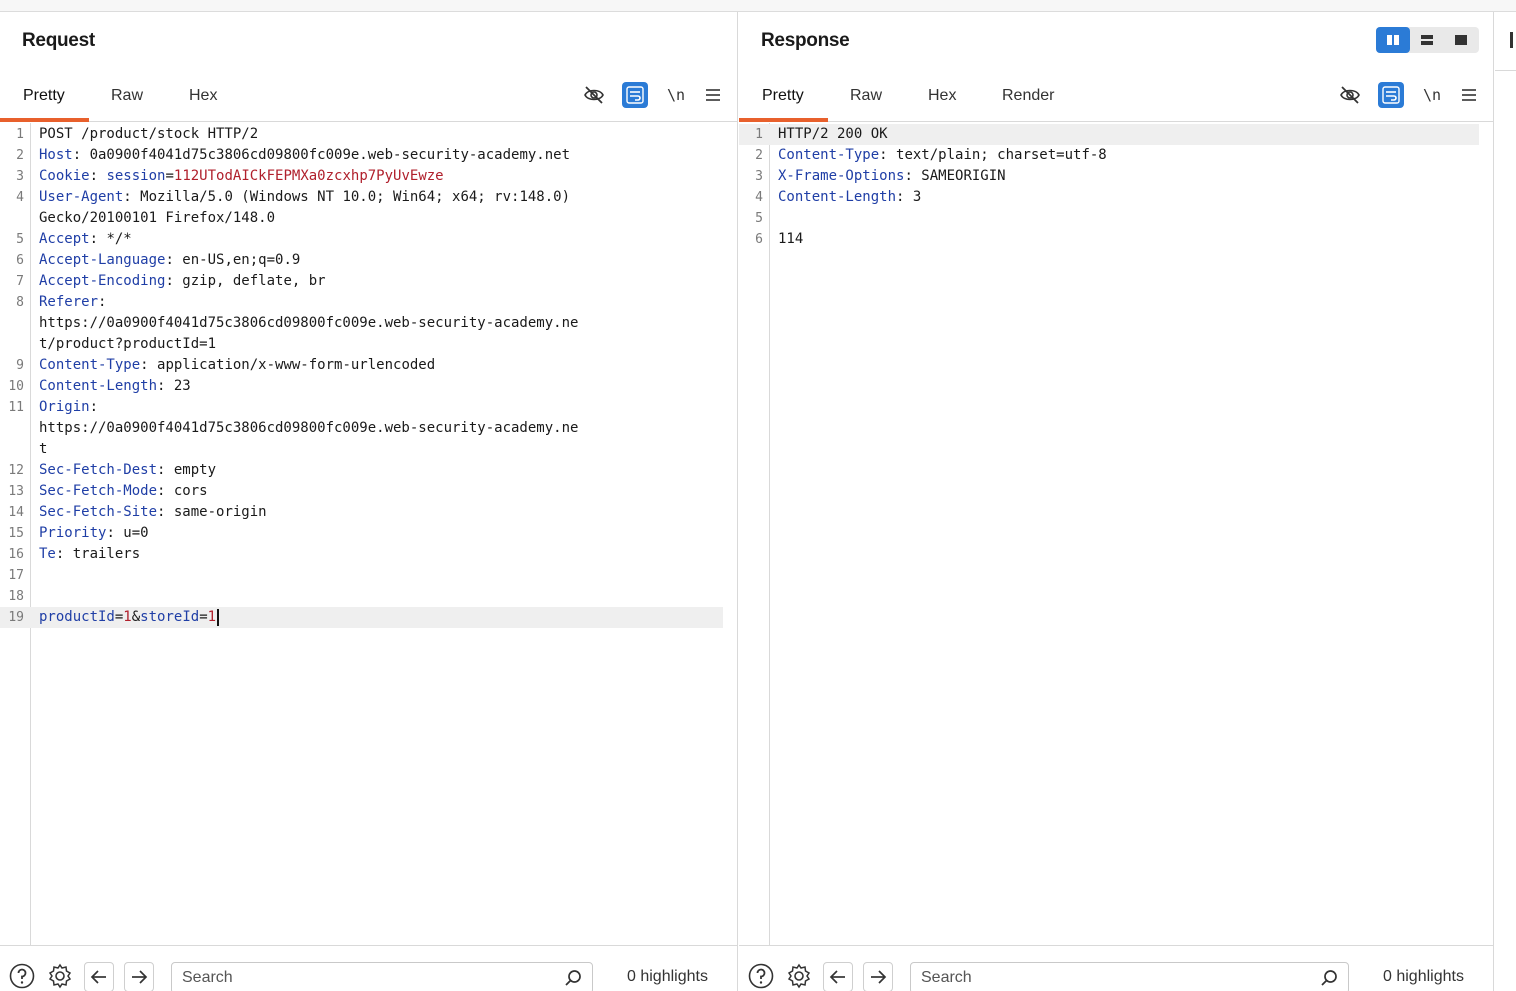 The width and height of the screenshot is (1516, 991). What do you see at coordinates (220, 512) in the screenshot?
I see `header-value: same-origin` at bounding box center [220, 512].